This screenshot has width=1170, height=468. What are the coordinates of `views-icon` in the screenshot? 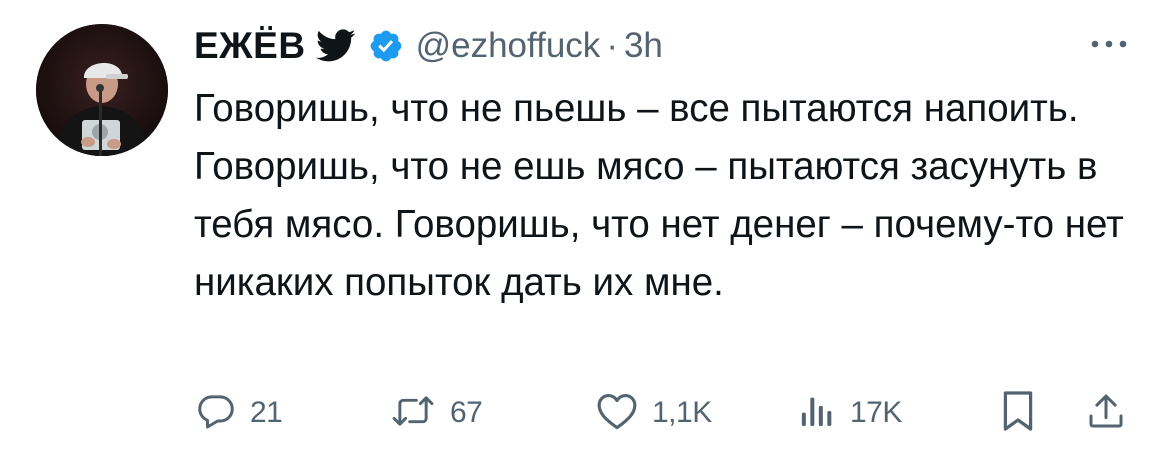 It's located at (816, 413).